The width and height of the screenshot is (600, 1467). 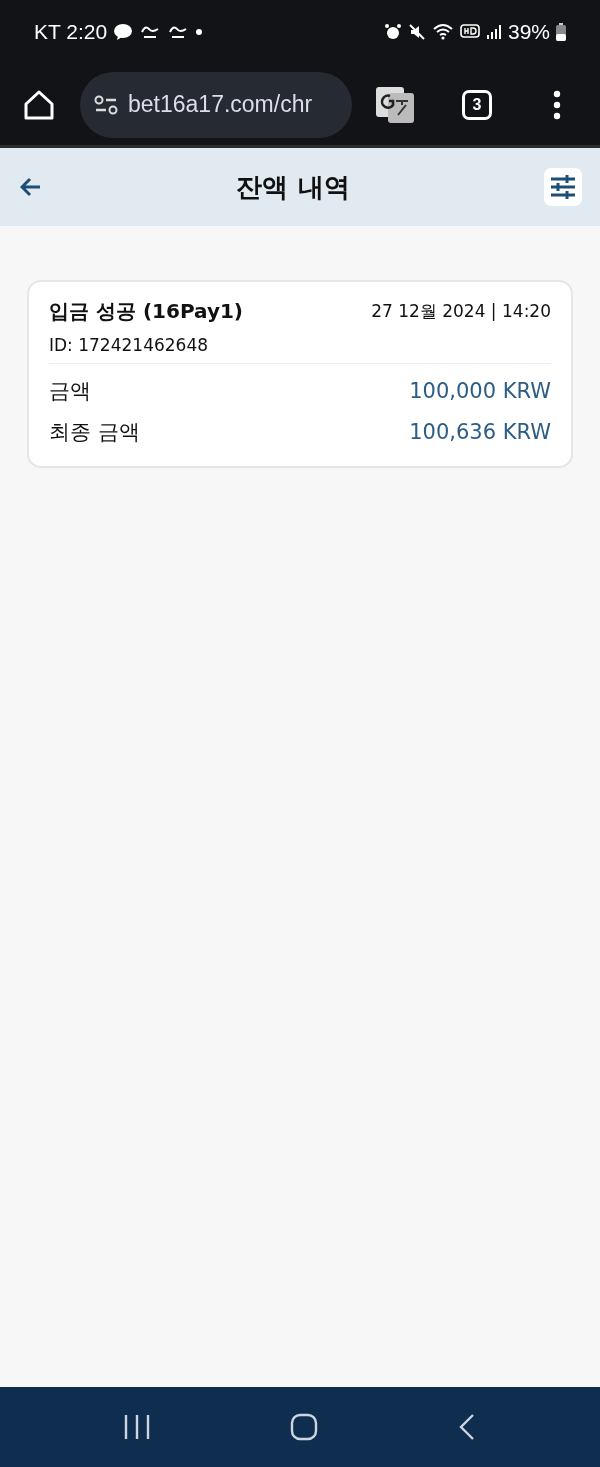 What do you see at coordinates (220, 104) in the screenshot?
I see `url-text: bet16a17.com/chr` at bounding box center [220, 104].